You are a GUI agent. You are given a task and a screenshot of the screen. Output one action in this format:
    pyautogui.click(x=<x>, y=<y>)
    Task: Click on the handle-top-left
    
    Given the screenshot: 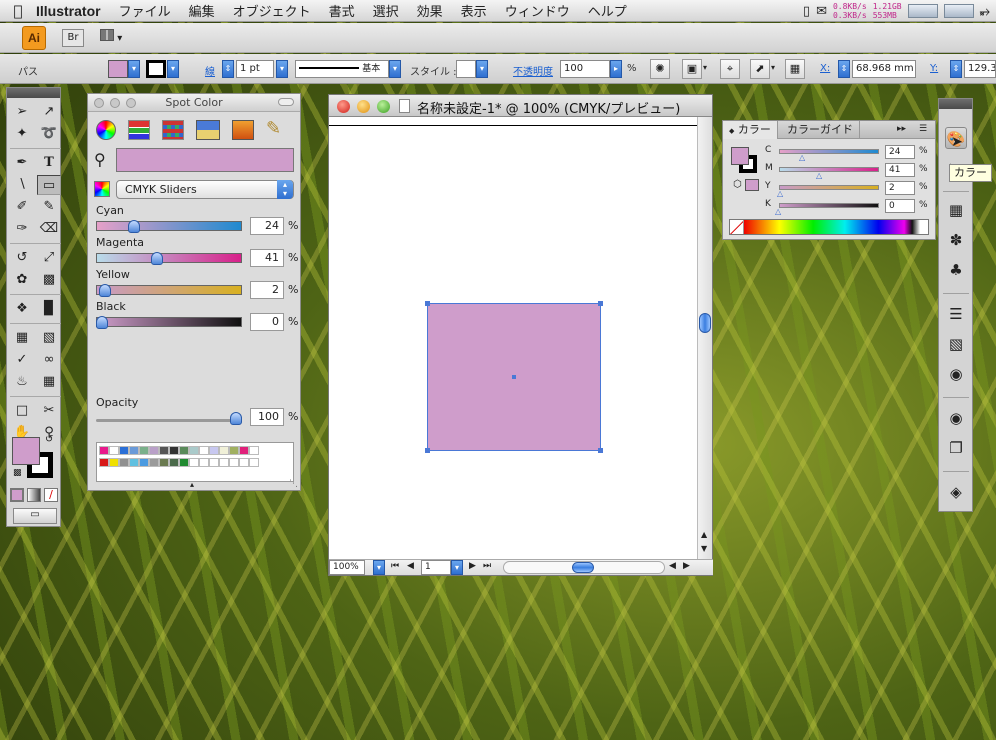 What is the action you would take?
    pyautogui.click(x=427, y=303)
    